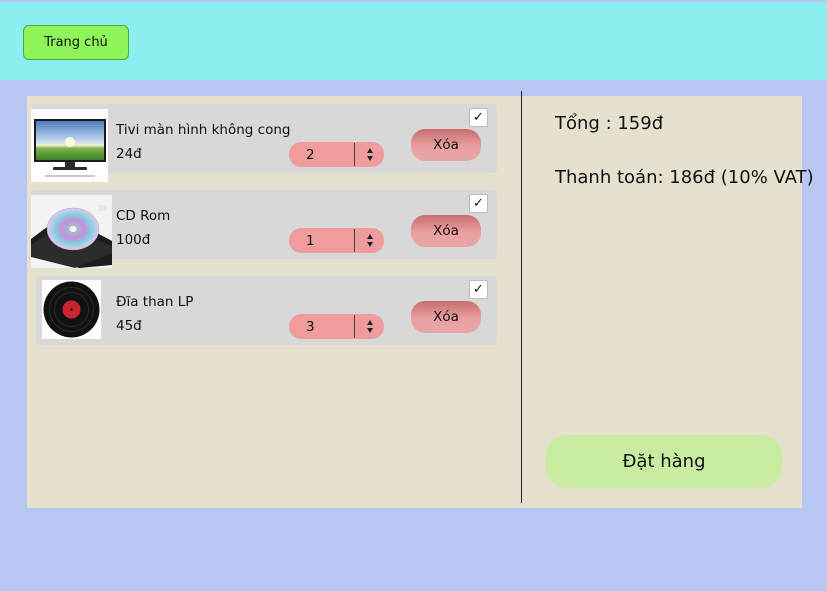 This screenshot has width=827, height=591. I want to click on quantity-value: 1, so click(310, 240).